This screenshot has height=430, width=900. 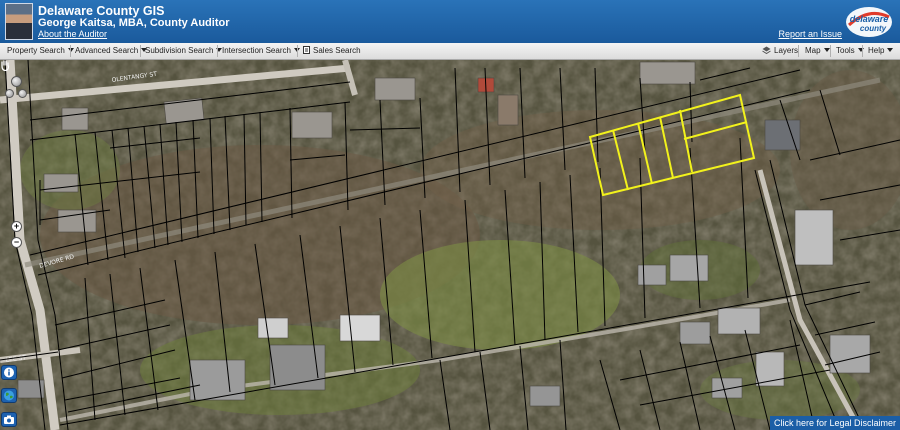 What do you see at coordinates (184, 50) in the screenshot?
I see `subdivision-search-menu: Subdivision Search` at bounding box center [184, 50].